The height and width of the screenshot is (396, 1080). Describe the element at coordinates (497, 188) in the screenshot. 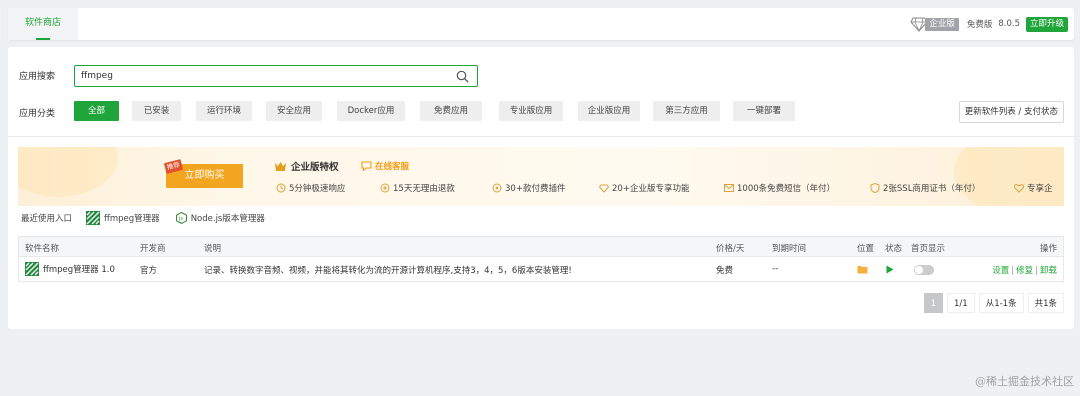

I see `plugin-icon` at that location.